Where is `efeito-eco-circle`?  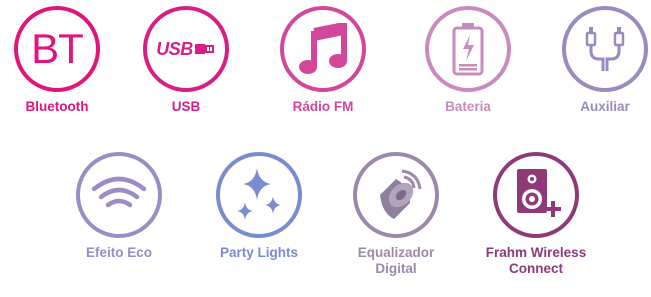
efeito-eco-circle is located at coordinates (119, 195).